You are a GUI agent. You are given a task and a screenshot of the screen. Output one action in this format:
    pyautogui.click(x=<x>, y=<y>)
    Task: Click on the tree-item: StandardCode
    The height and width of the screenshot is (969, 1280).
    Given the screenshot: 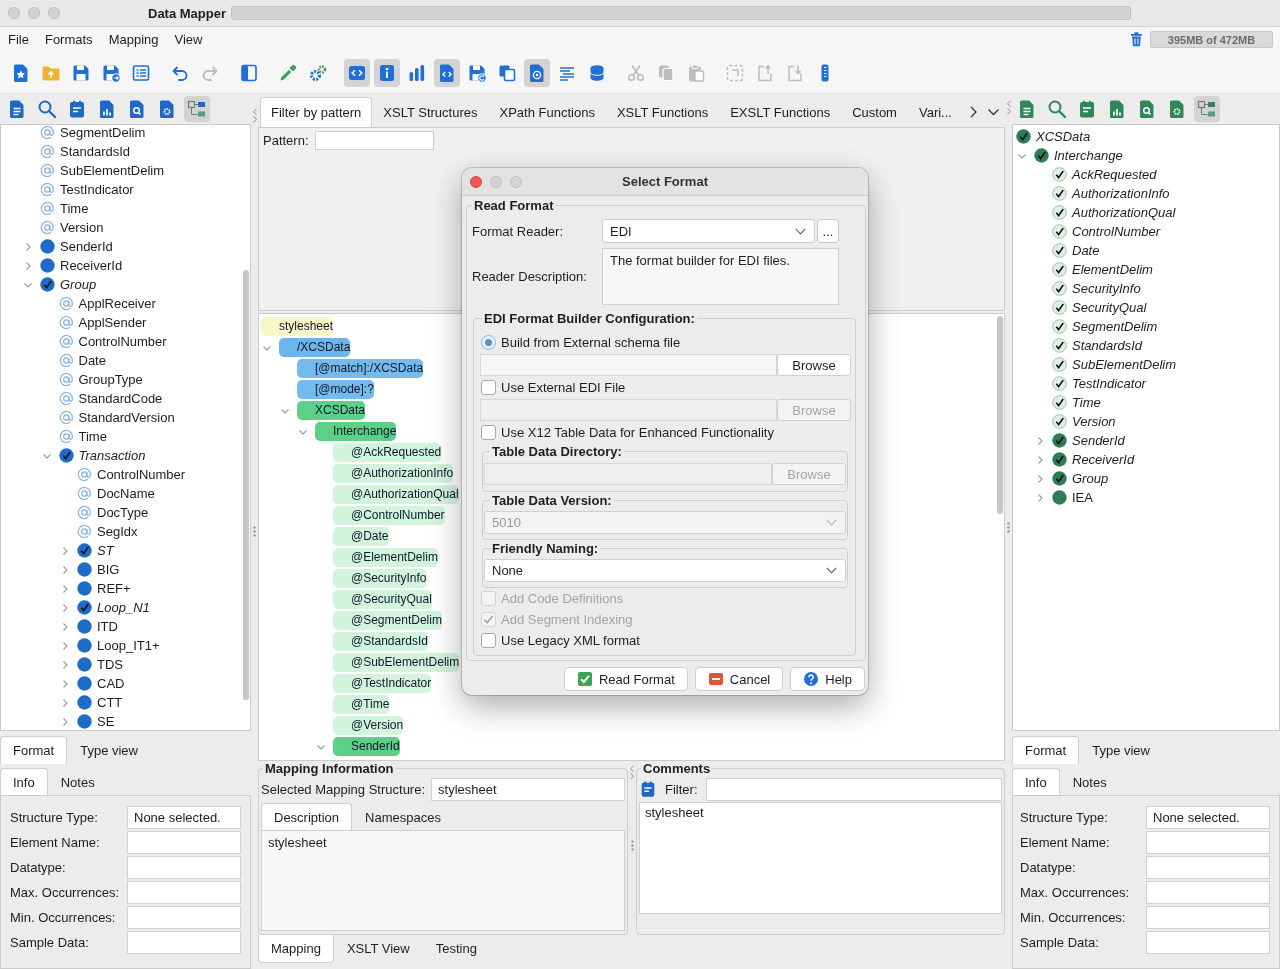 What is the action you would take?
    pyautogui.click(x=120, y=398)
    